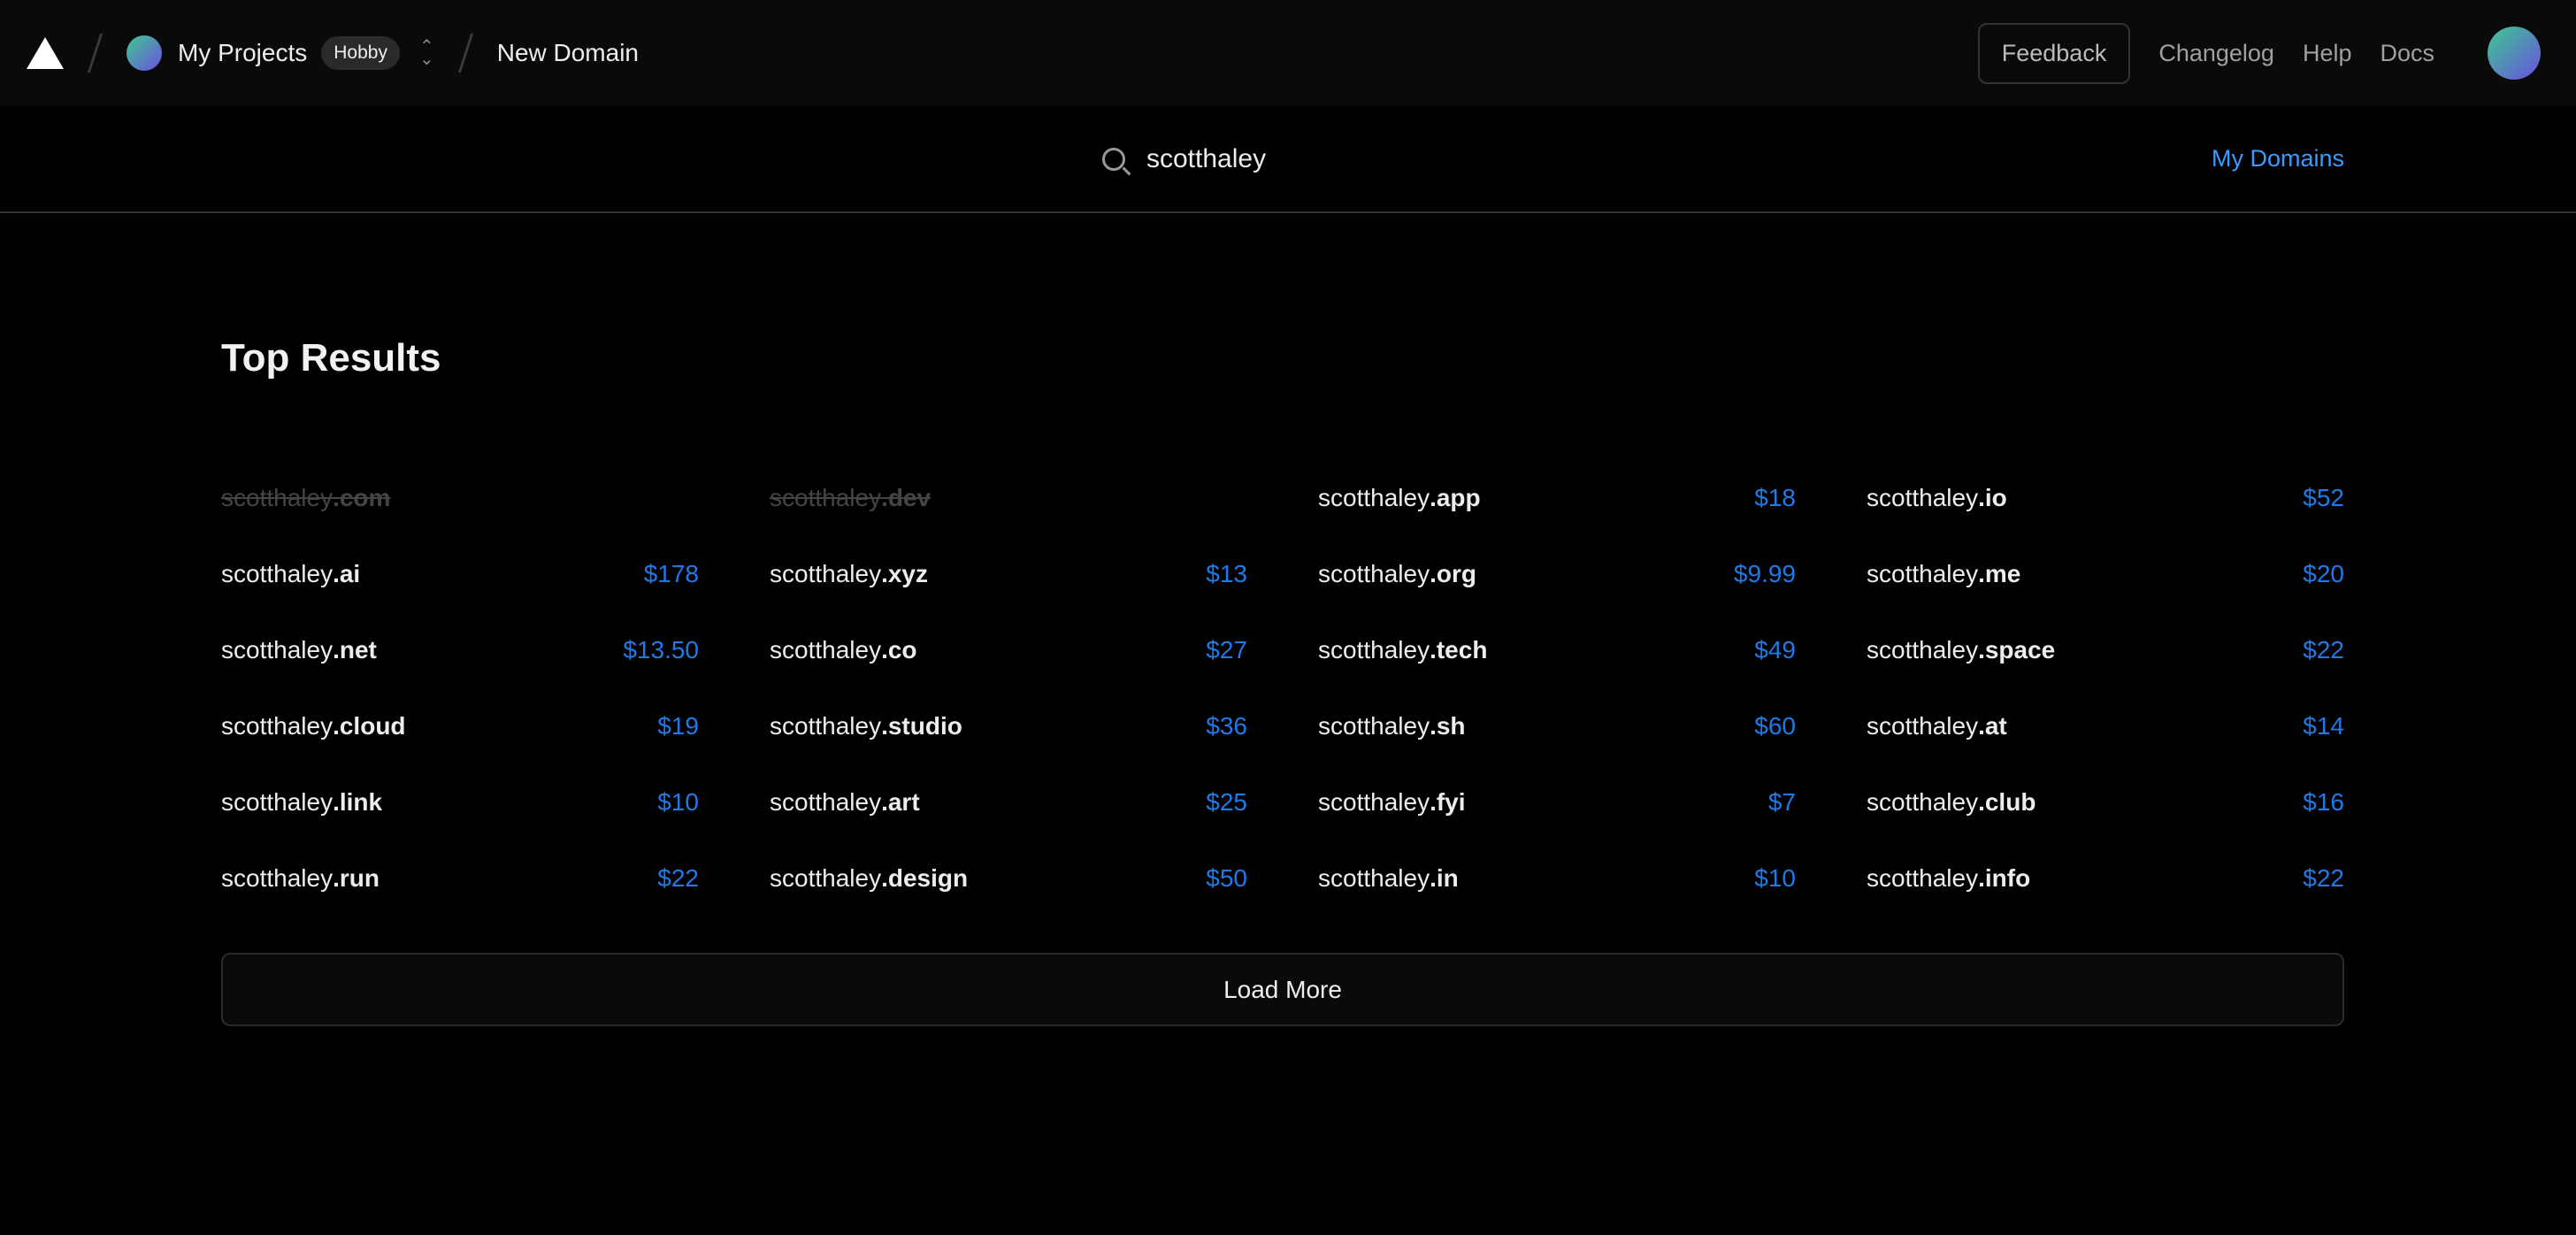  Describe the element at coordinates (426, 53) in the screenshot. I see `chevron-up-down-icon: ⌃ ⌄` at that location.